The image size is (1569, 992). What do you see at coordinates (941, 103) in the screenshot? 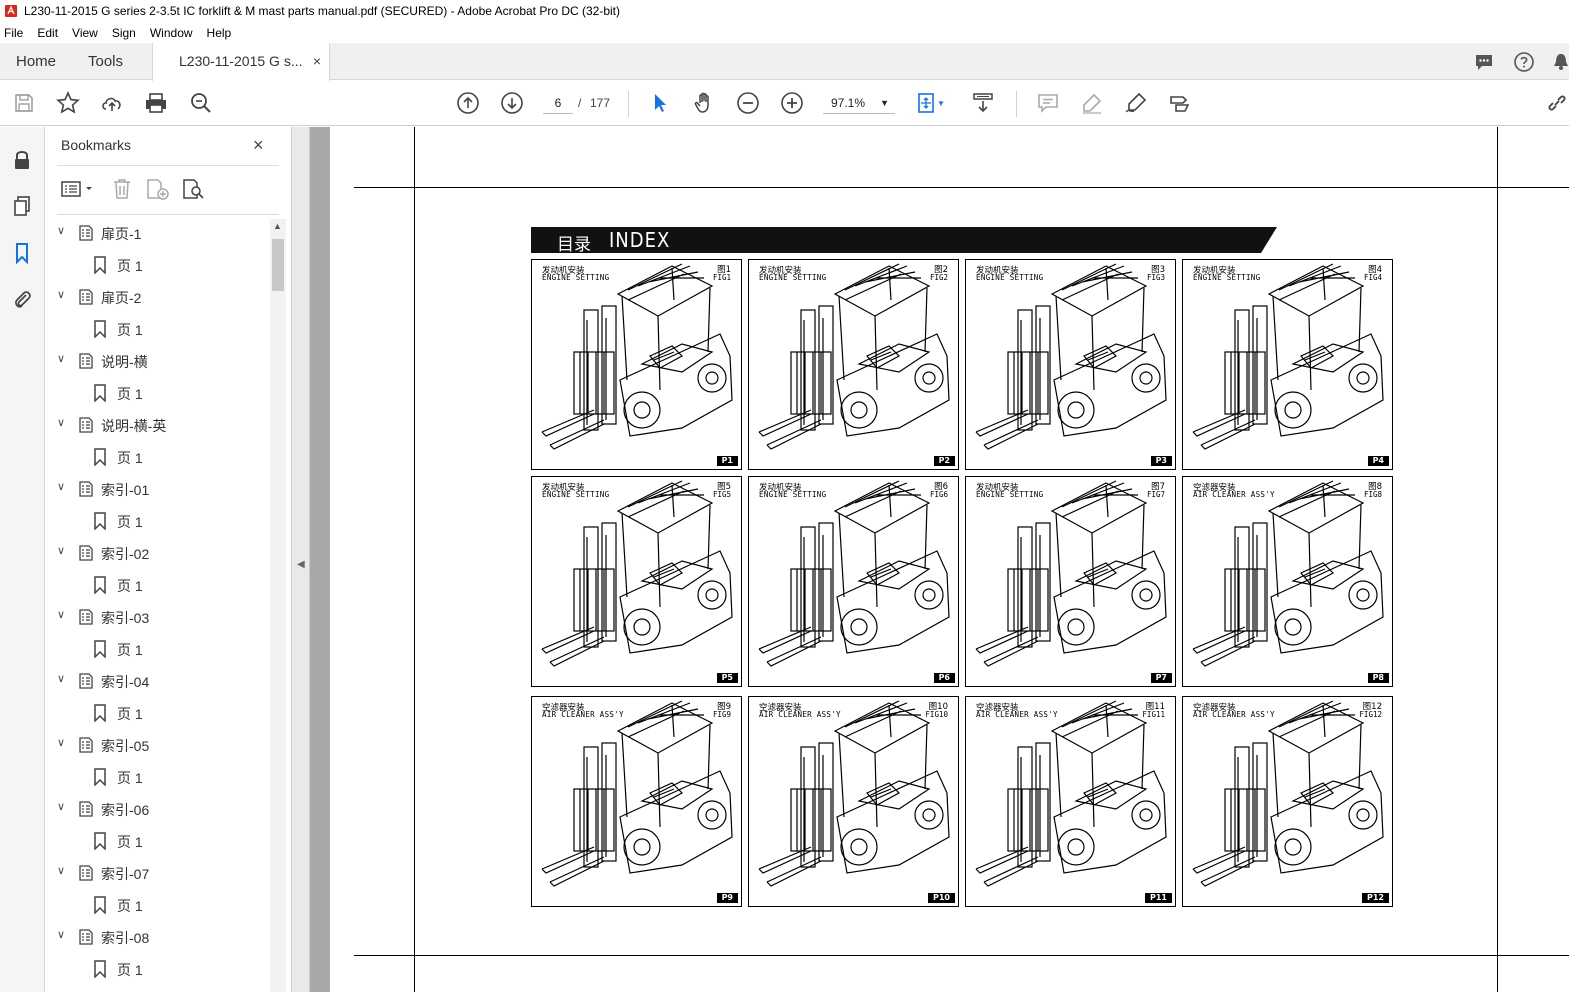
I see `fit-page-chevron-icon: ▼` at bounding box center [941, 103].